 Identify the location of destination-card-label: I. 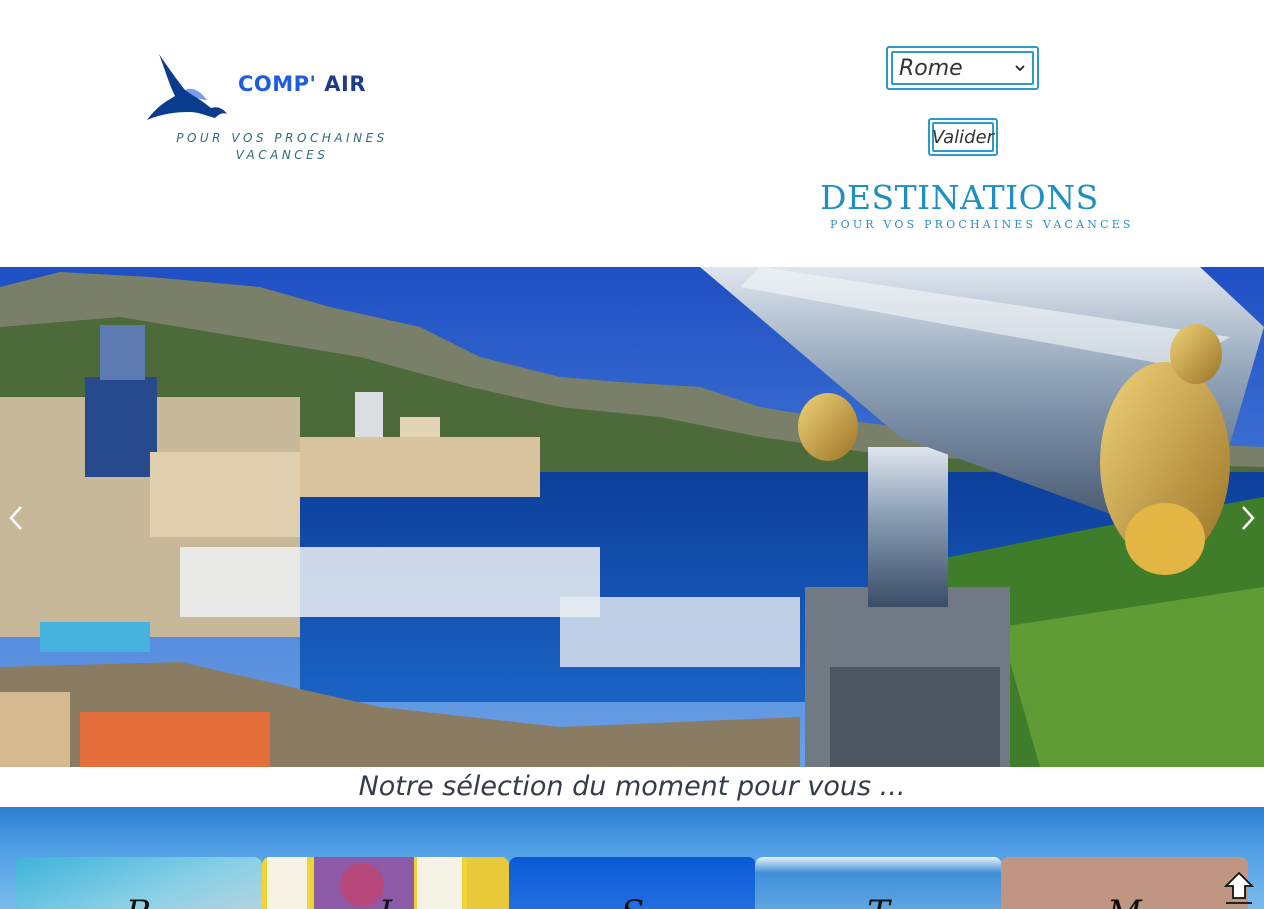
(385, 901).